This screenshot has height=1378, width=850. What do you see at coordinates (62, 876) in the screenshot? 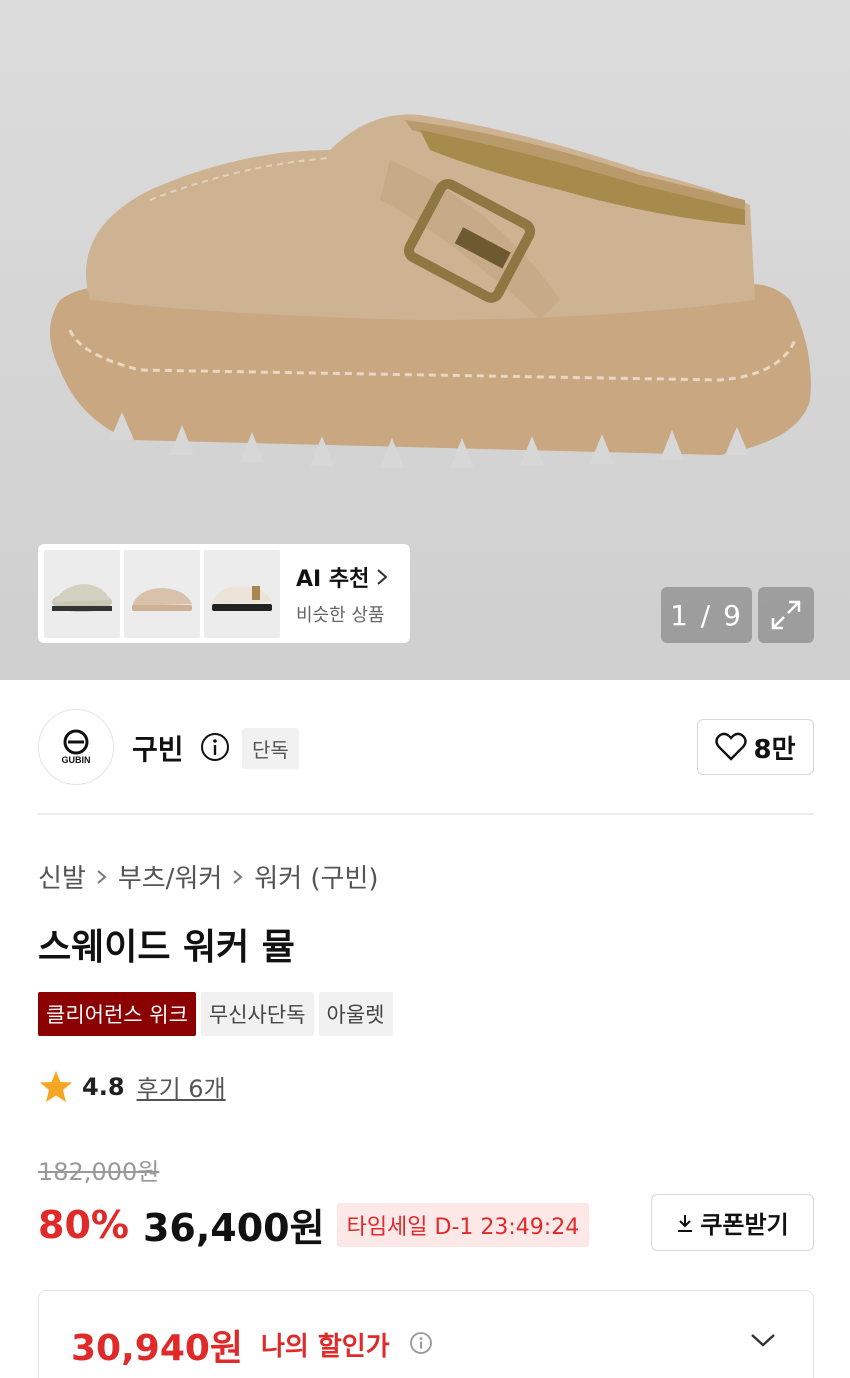
I see `breadcrumb-item-1: 신발` at bounding box center [62, 876].